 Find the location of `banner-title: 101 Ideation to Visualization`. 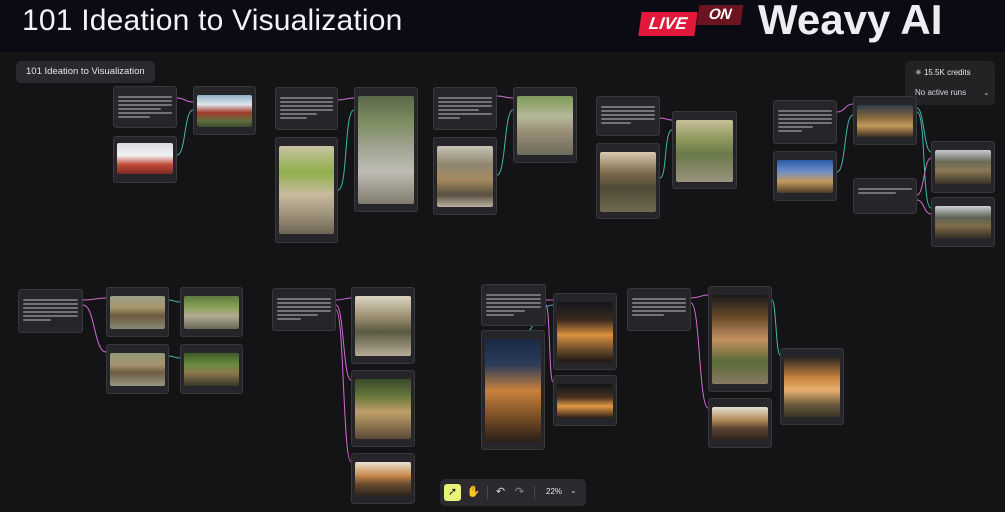

banner-title: 101 Ideation to Visualization is located at coordinates (212, 20).